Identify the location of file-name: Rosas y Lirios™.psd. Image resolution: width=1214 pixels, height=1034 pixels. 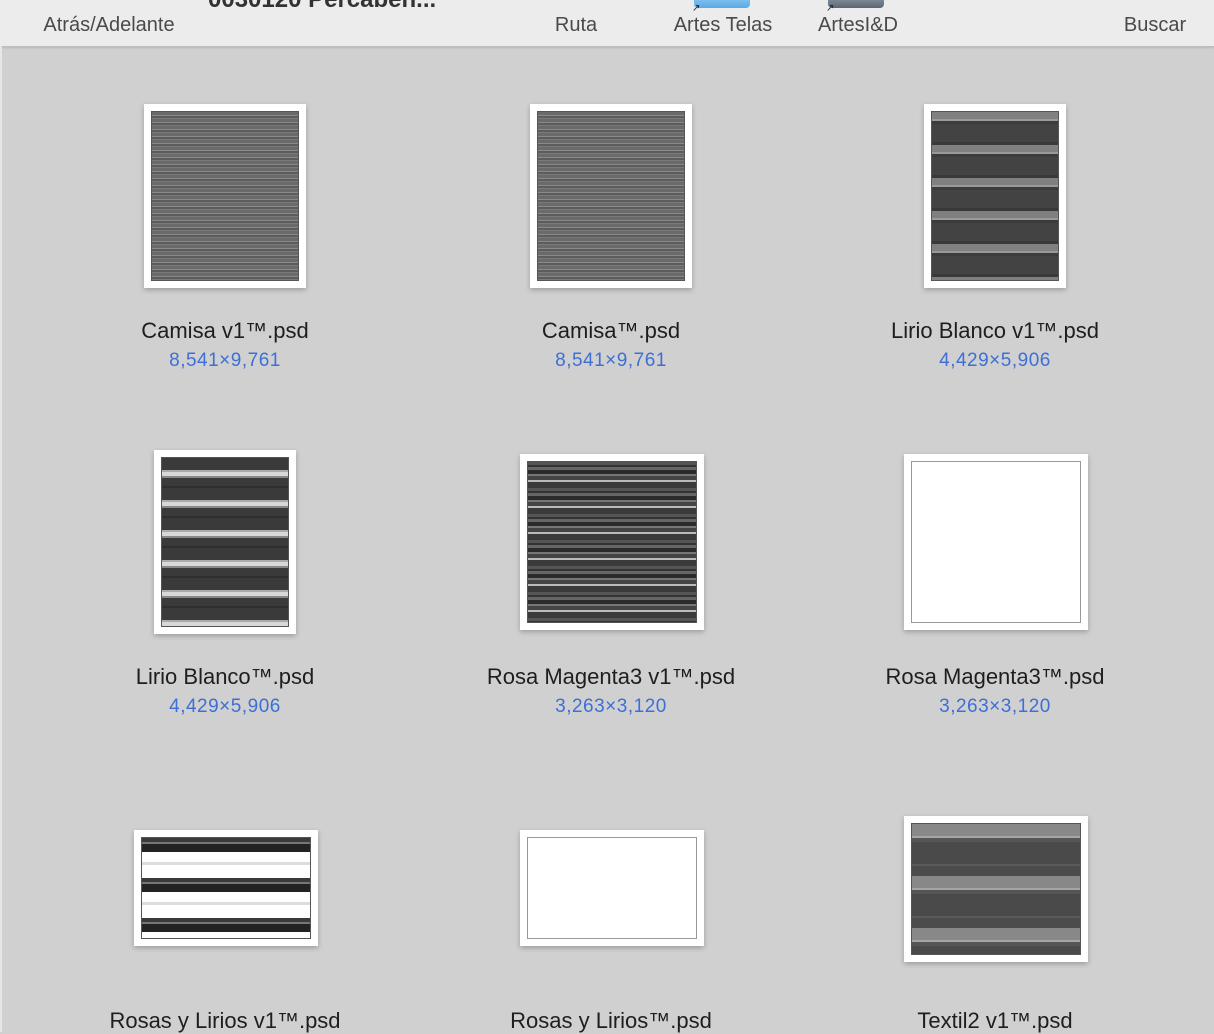
(611, 1021).